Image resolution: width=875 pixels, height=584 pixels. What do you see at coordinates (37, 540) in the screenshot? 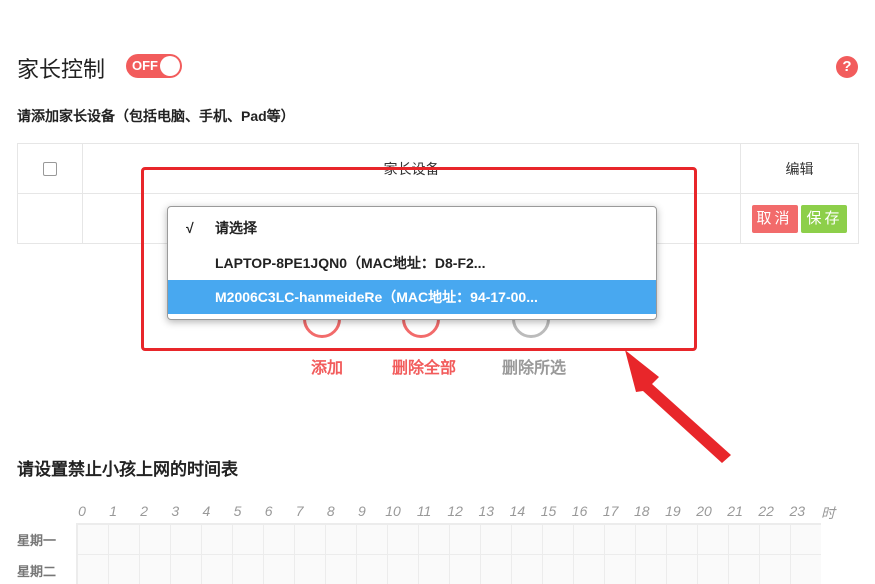
I see `day-label-monday: 星期一` at bounding box center [37, 540].